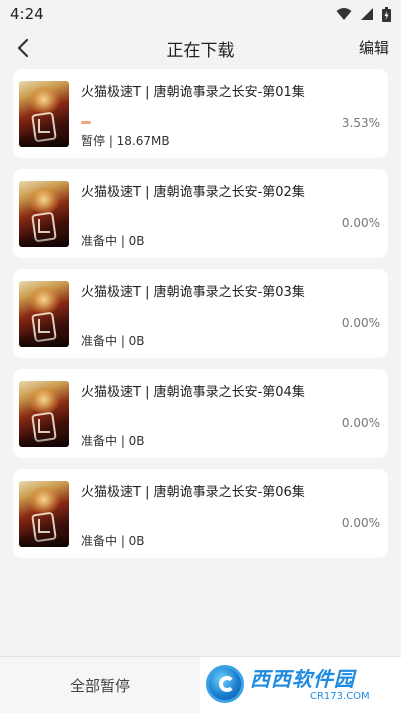  I want to click on item-title: 火猫极速T | 唐朝诡事录之长安-第02集, so click(193, 192).